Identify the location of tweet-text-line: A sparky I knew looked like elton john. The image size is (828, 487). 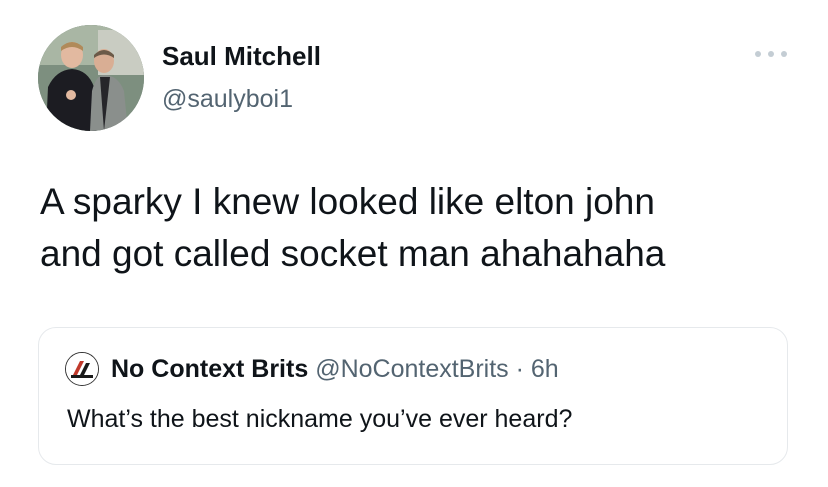
(347, 201).